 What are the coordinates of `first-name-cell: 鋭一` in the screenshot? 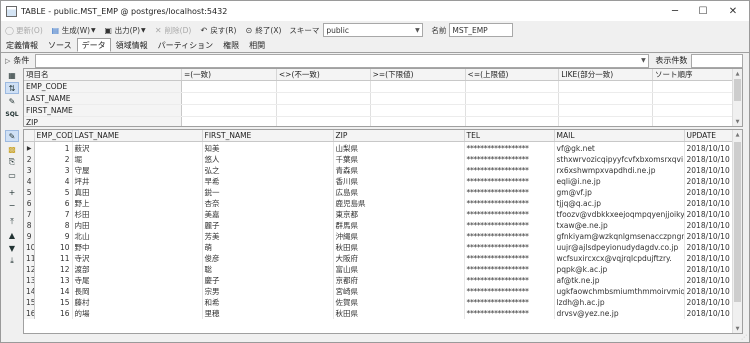 It's located at (268, 192).